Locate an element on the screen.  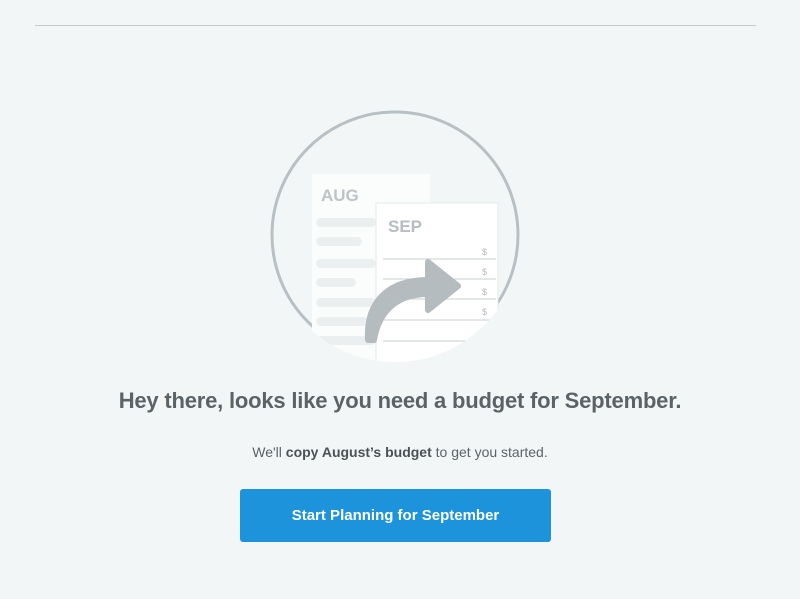
sep-month-label: SEP is located at coordinates (405, 226).